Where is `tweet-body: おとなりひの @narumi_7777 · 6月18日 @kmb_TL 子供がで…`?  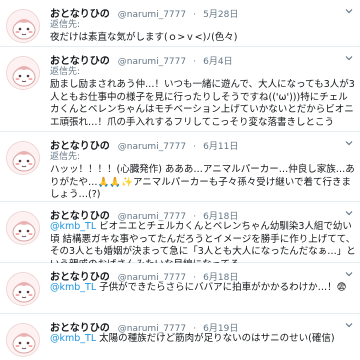 tweet-body: おとなりひの @narumi_7777 · 6月18日 @kmb_TL 子供がで… is located at coordinates (203, 281).